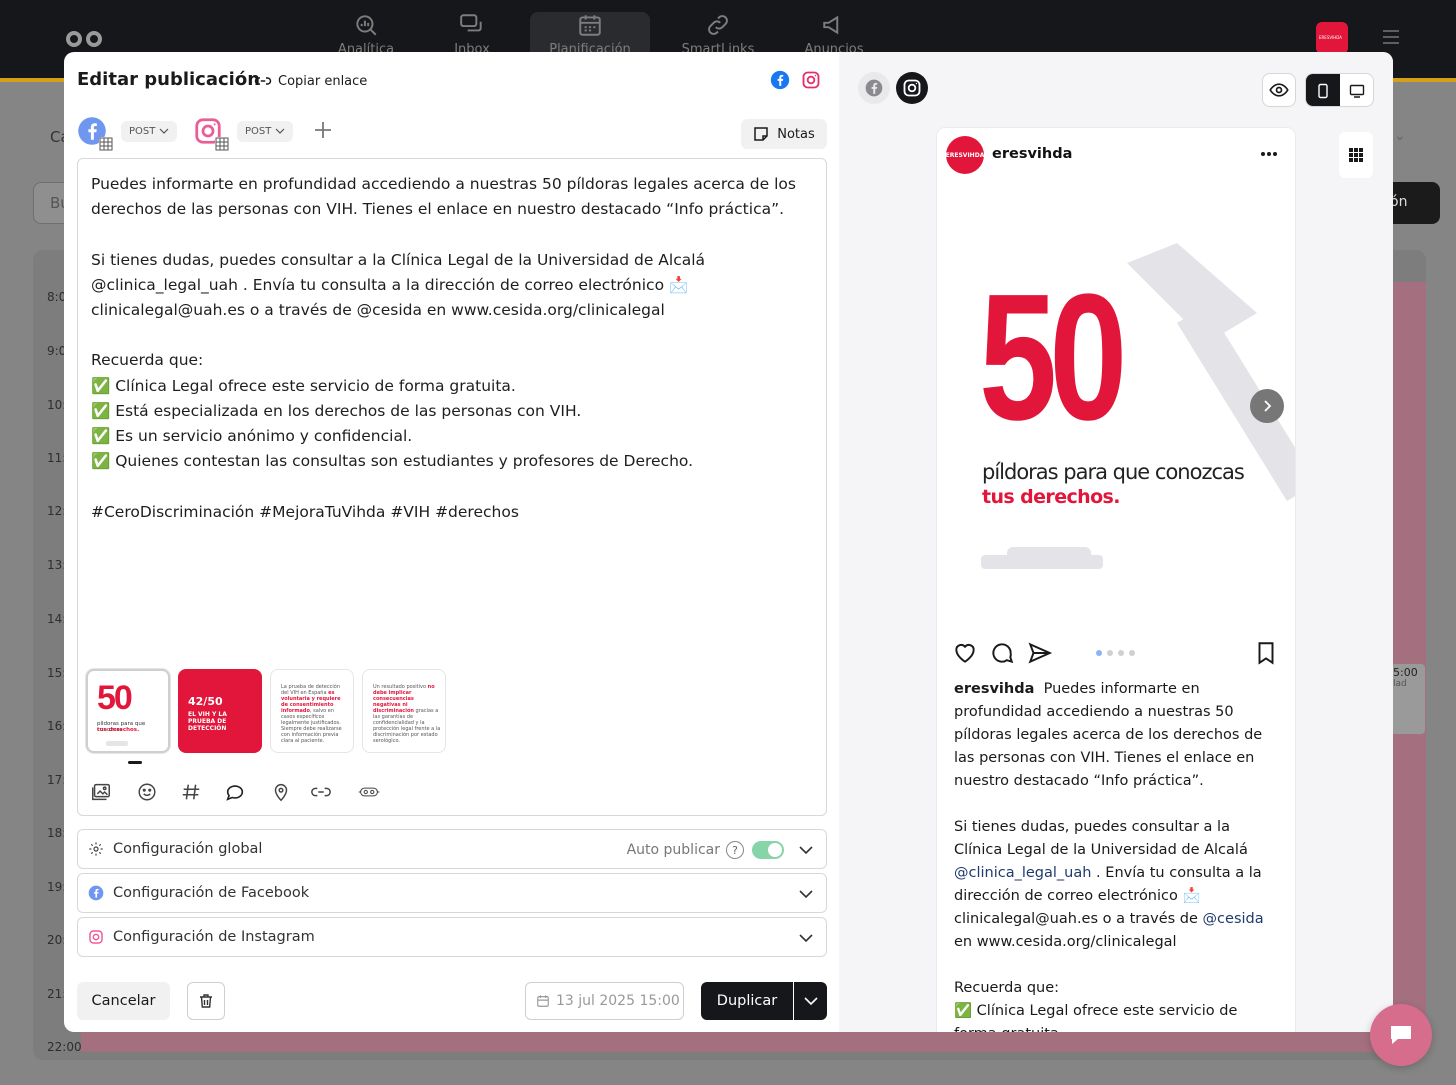 The width and height of the screenshot is (1456, 1085). Describe the element at coordinates (1266, 653) in the screenshot. I see `bookmark-icon` at that location.